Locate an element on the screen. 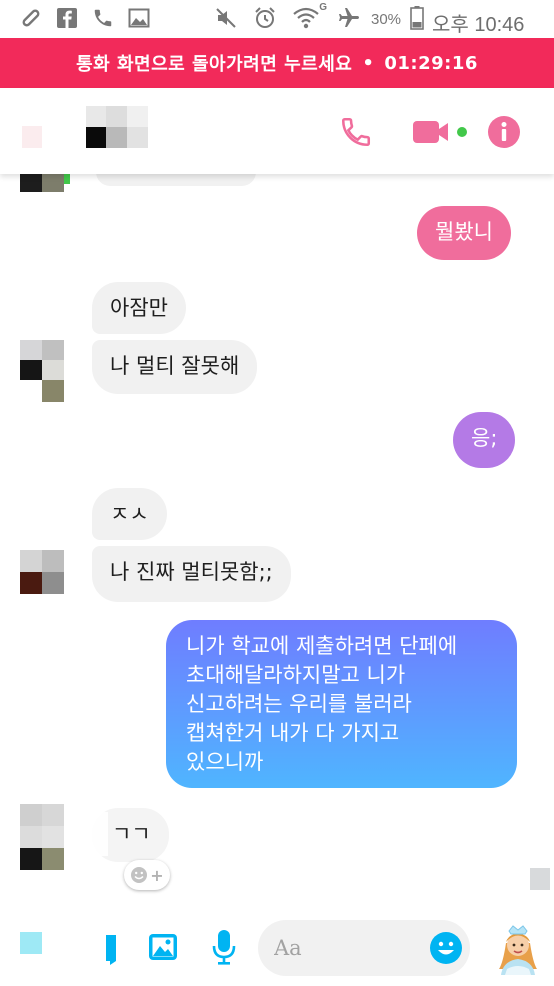 The height and width of the screenshot is (986, 554). wifi-label: G is located at coordinates (323, 7).